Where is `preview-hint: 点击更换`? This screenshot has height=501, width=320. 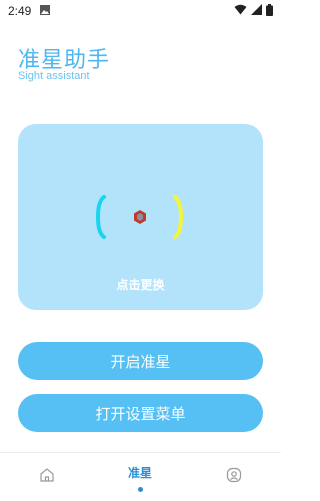
preview-hint: 点击更换 is located at coordinates (140, 285).